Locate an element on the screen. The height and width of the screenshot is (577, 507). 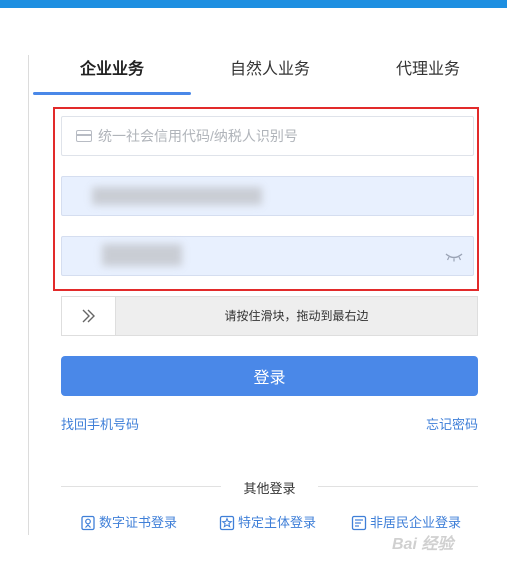
login-type-tabs: 企业业务 自然人业务 代理业务 is located at coordinates (270, 73).